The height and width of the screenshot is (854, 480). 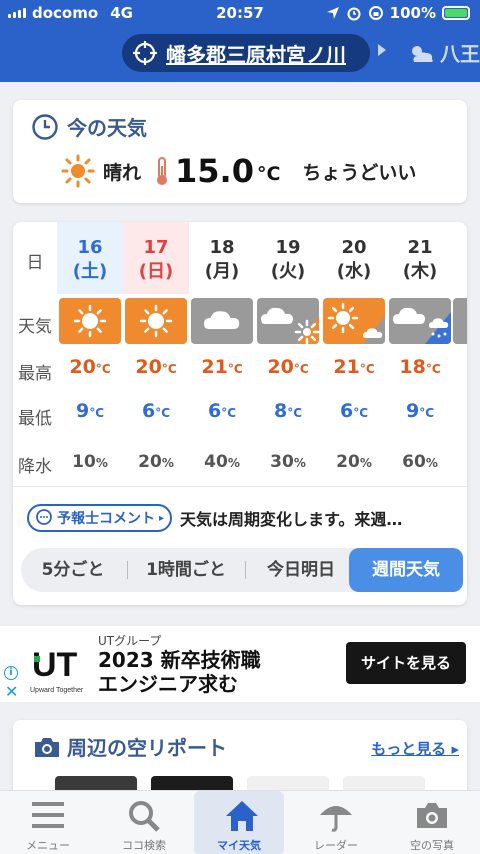 I want to click on rotation-lock-icon, so click(x=375, y=13).